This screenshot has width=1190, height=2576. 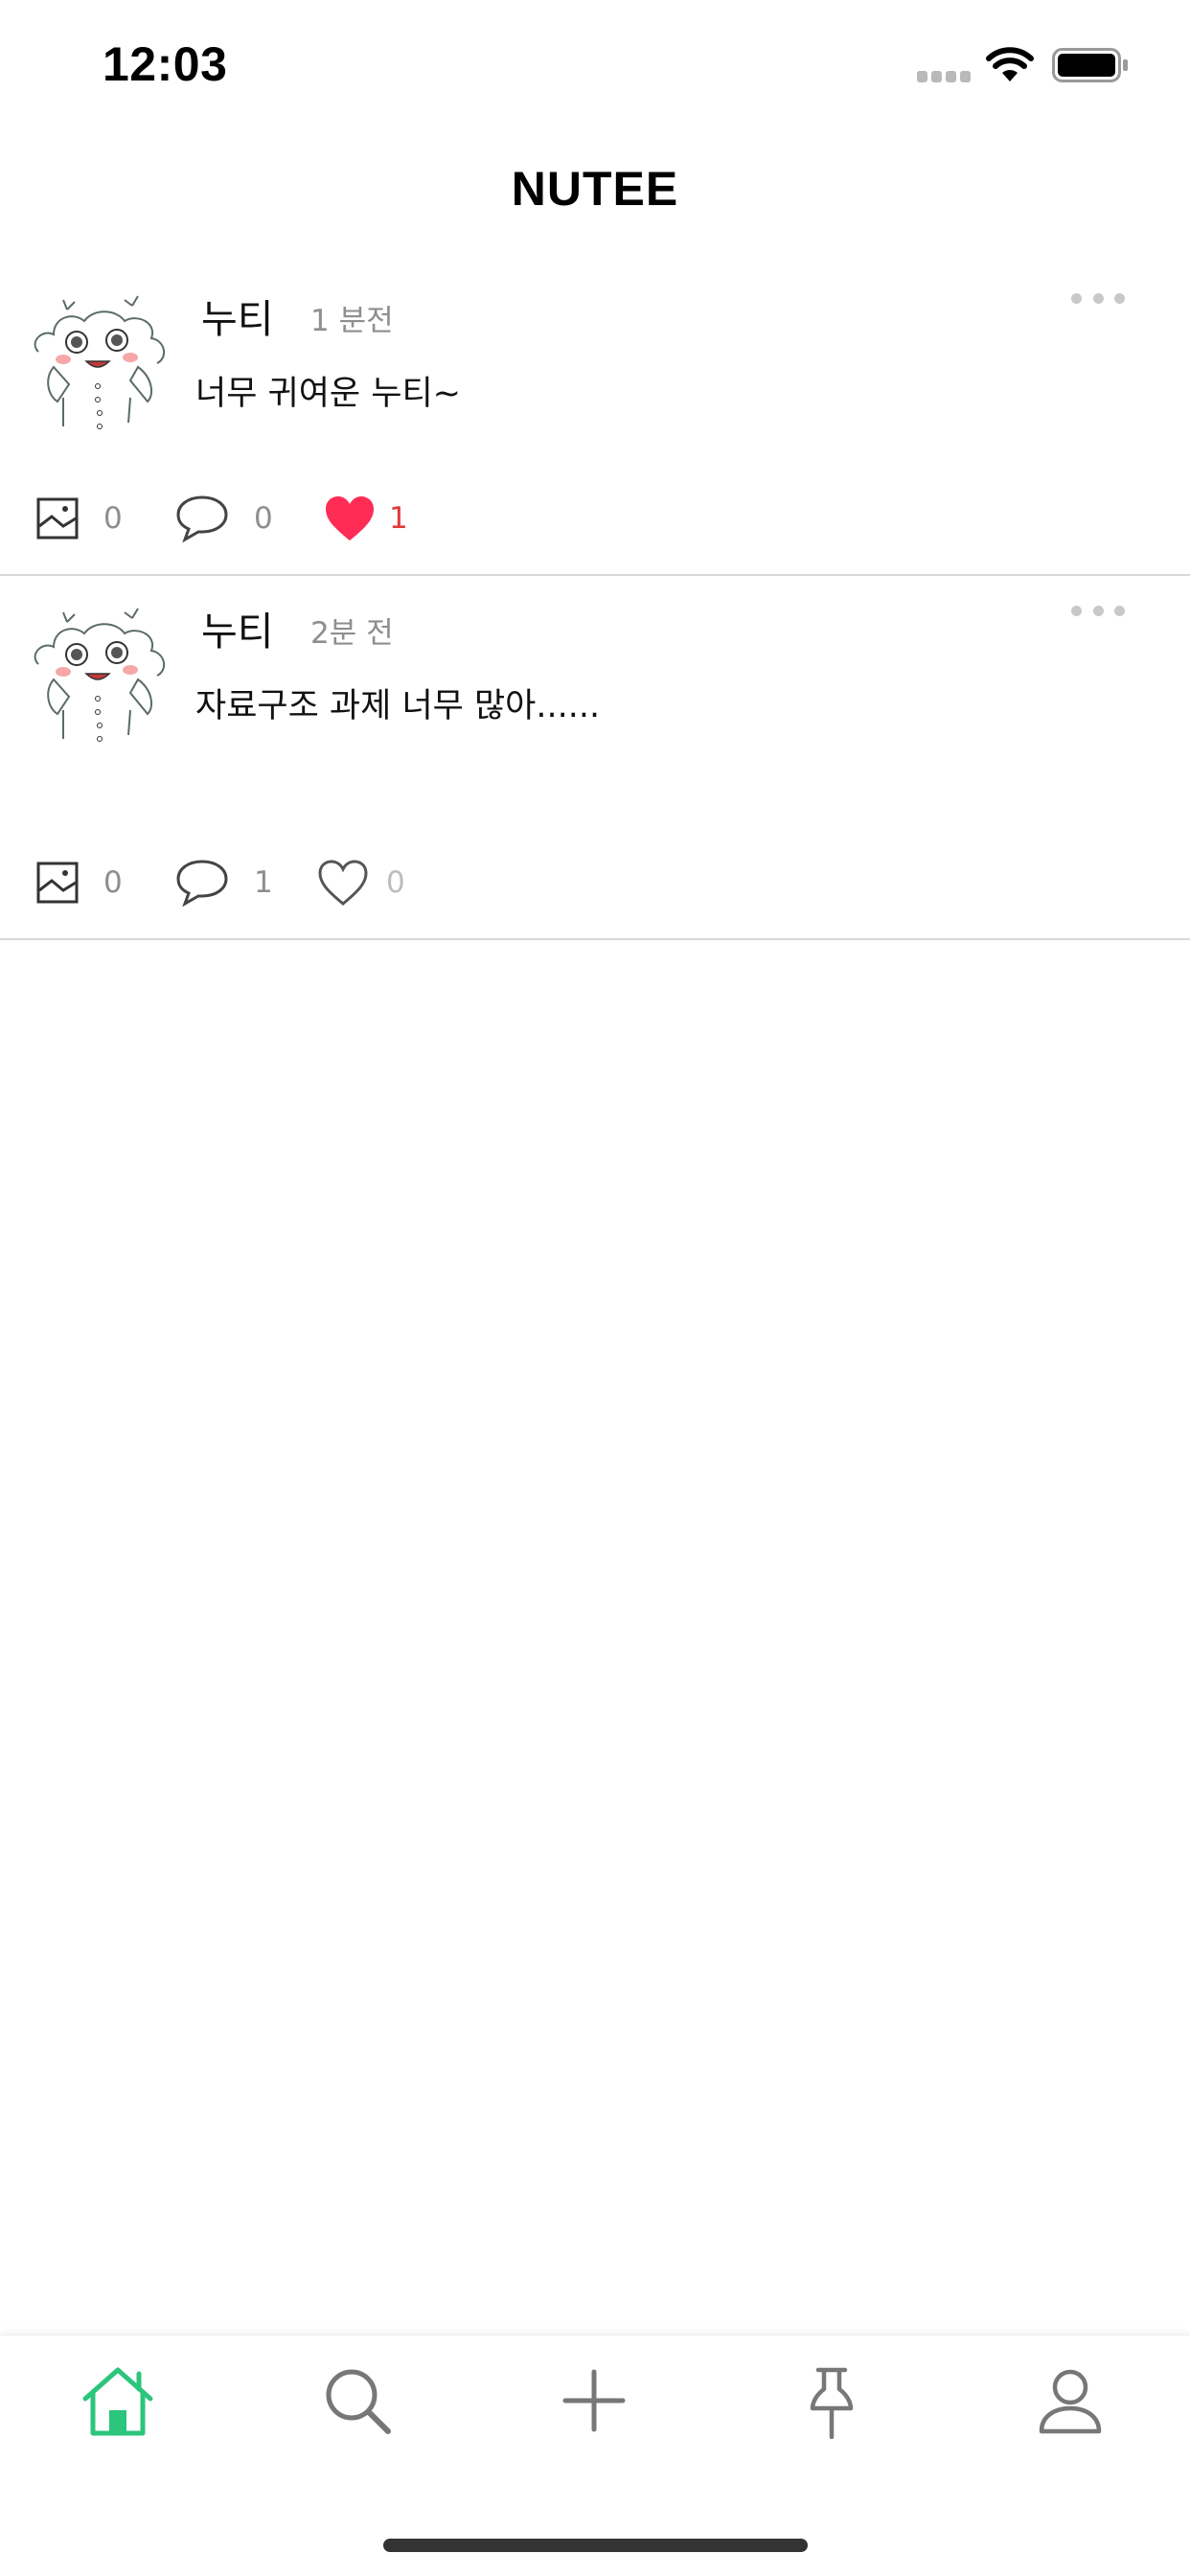 What do you see at coordinates (352, 321) in the screenshot?
I see `post-time: 1 분전` at bounding box center [352, 321].